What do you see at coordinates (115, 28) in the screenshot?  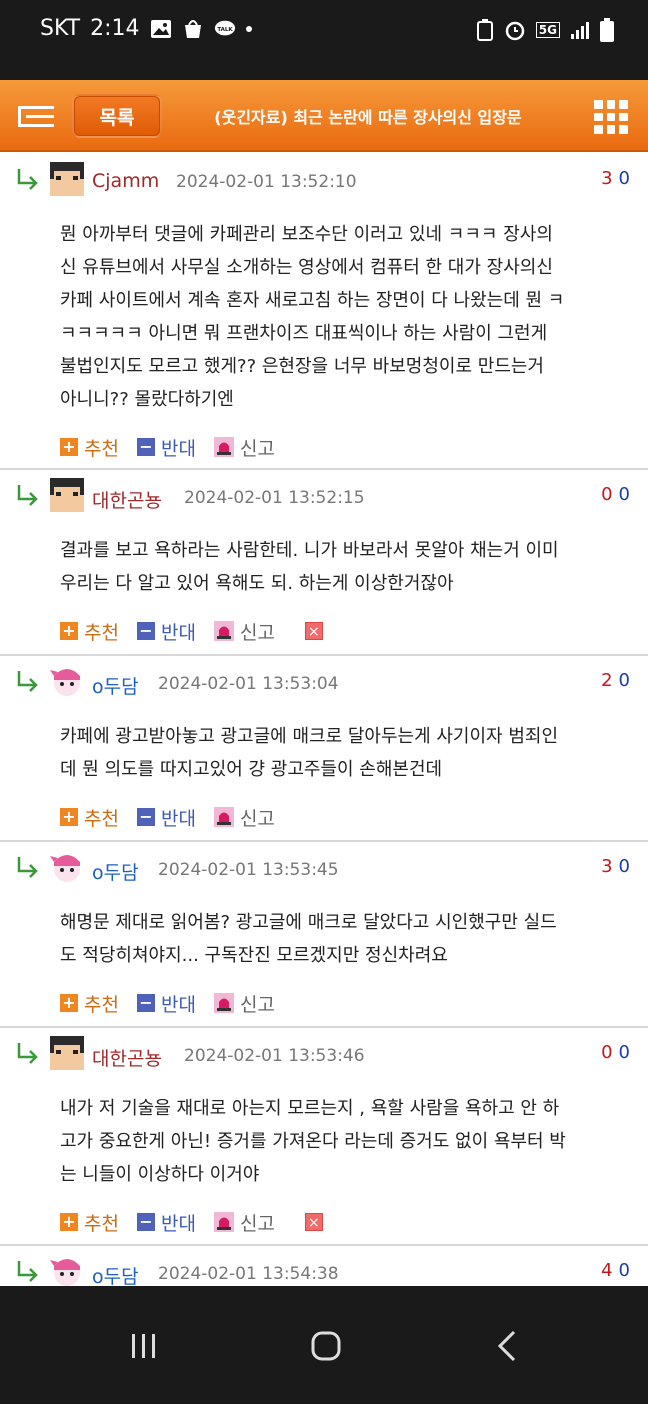 I see `clock: 2:14` at bounding box center [115, 28].